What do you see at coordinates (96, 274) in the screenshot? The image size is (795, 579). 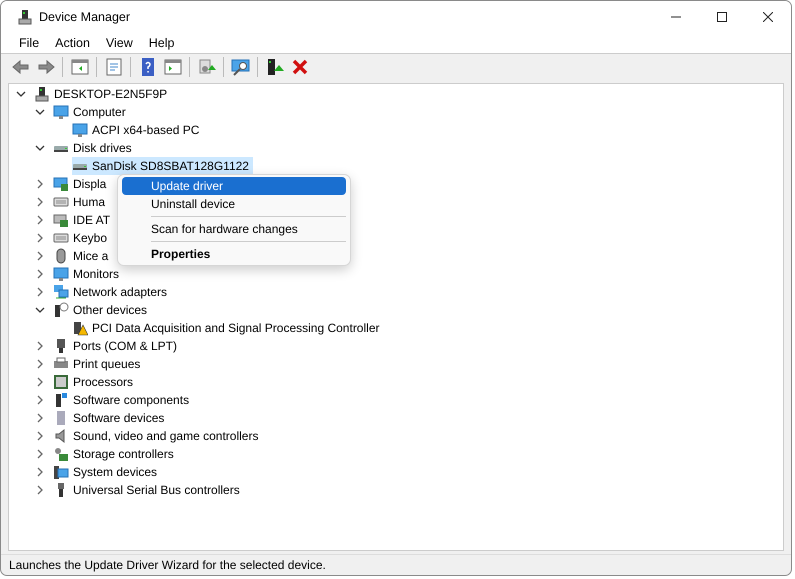 I see `tree-item: Monitors` at bounding box center [96, 274].